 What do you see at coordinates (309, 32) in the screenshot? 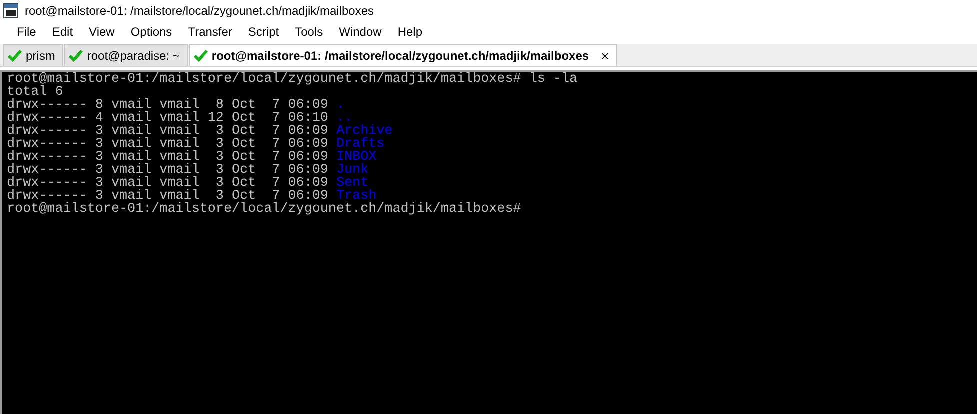
I see `menu-item: Tools` at bounding box center [309, 32].